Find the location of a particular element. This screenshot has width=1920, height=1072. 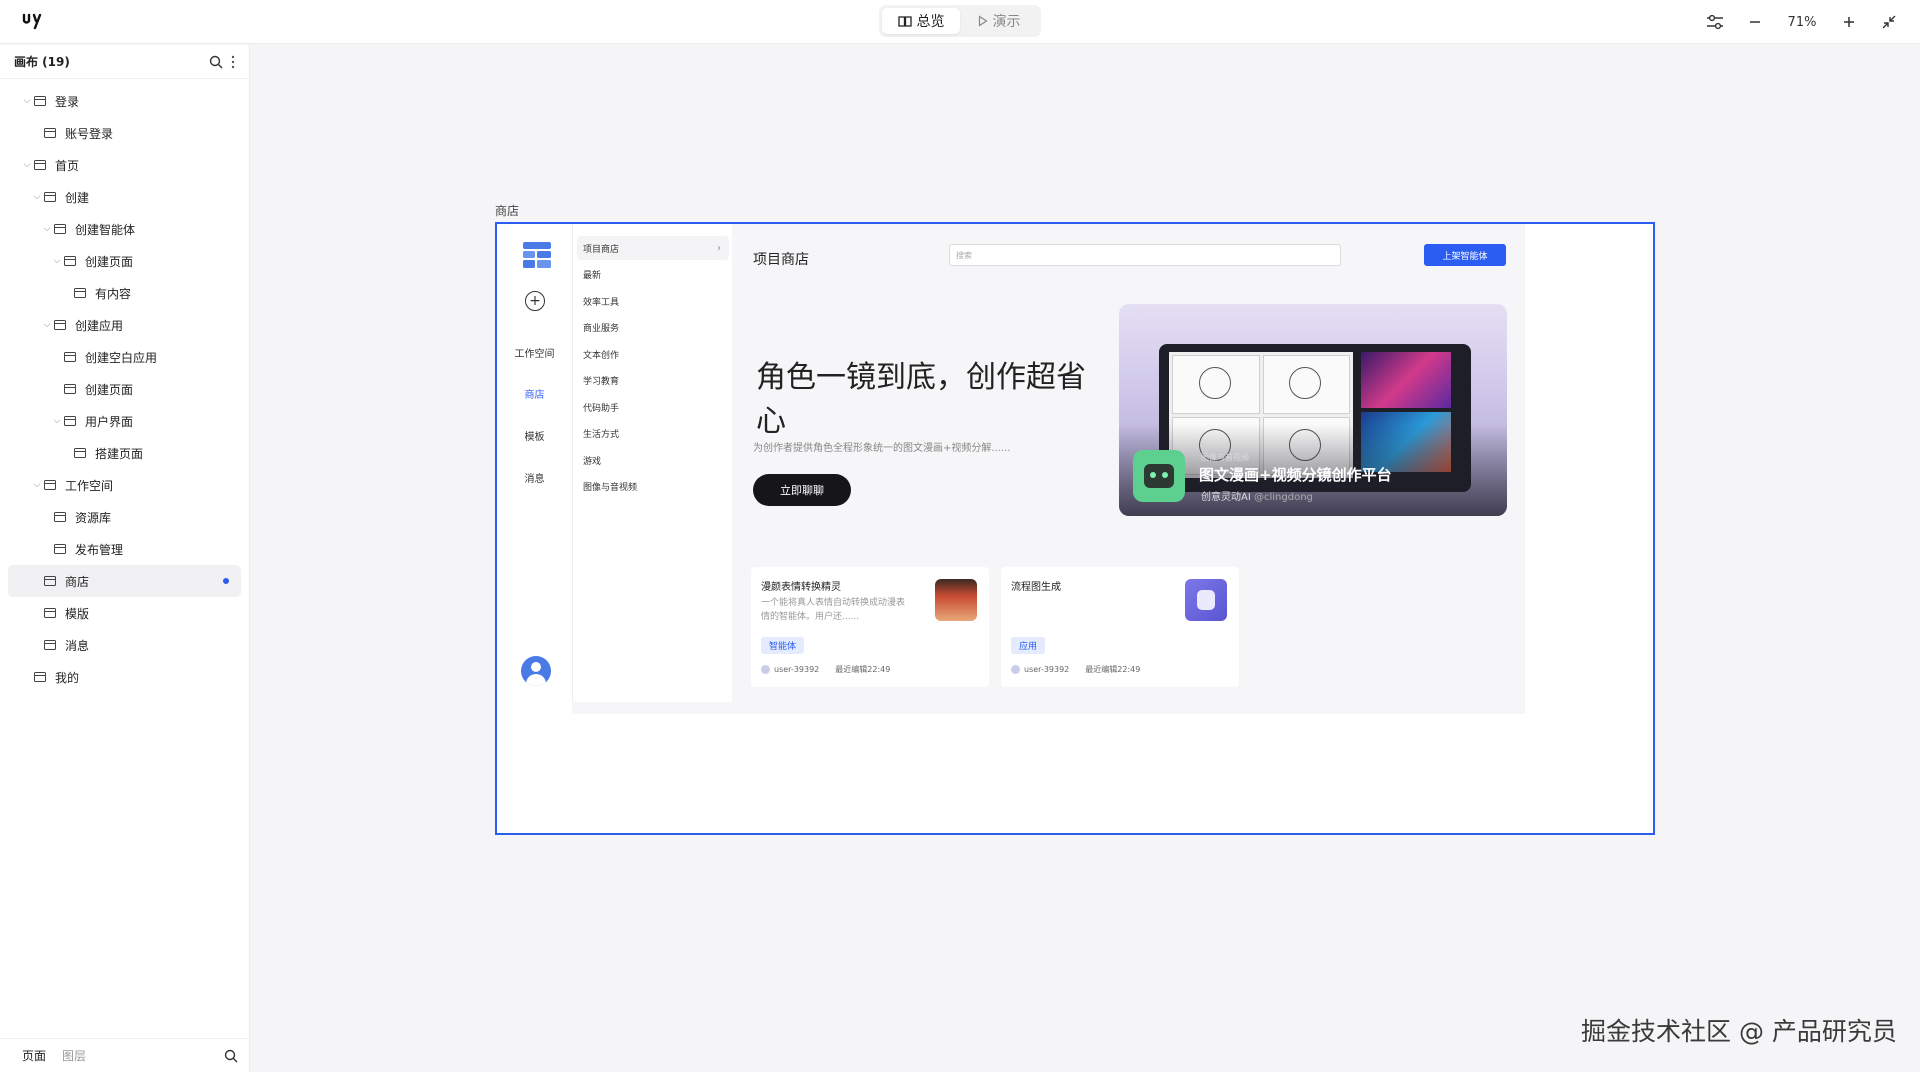

tree-item: ⌵ 创建页面 is located at coordinates (124, 261).